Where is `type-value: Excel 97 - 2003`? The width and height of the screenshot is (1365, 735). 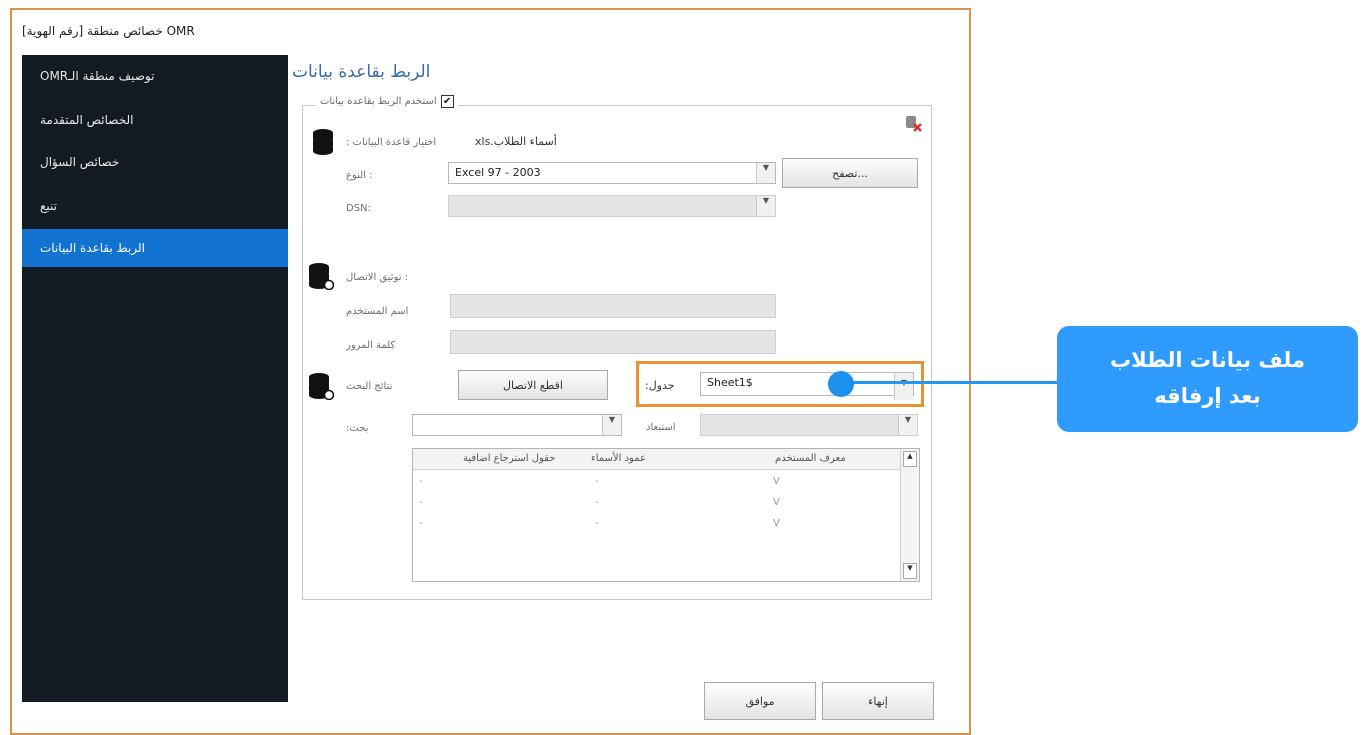 type-value: Excel 97 - 2003 is located at coordinates (498, 172).